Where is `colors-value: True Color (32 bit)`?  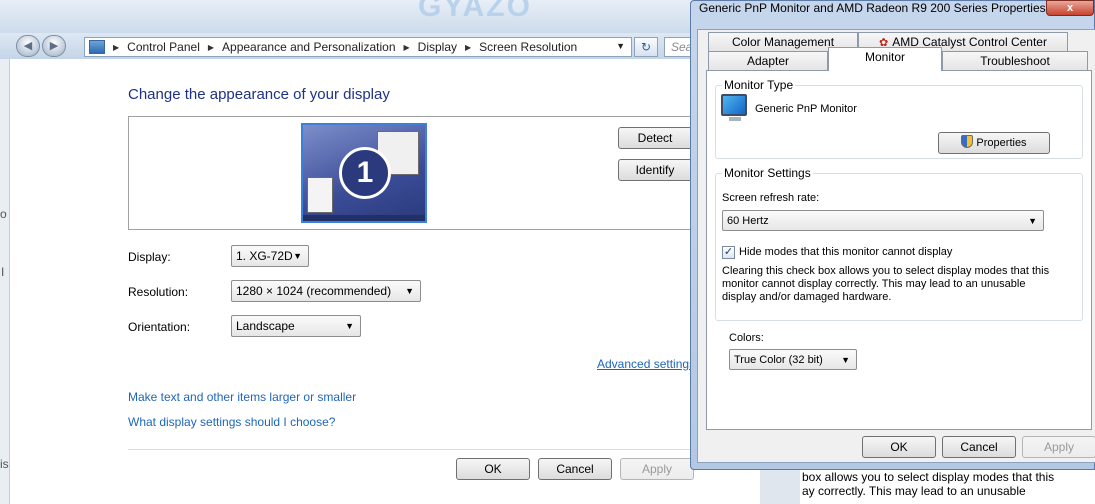 colors-value: True Color (32 bit) is located at coordinates (778, 360).